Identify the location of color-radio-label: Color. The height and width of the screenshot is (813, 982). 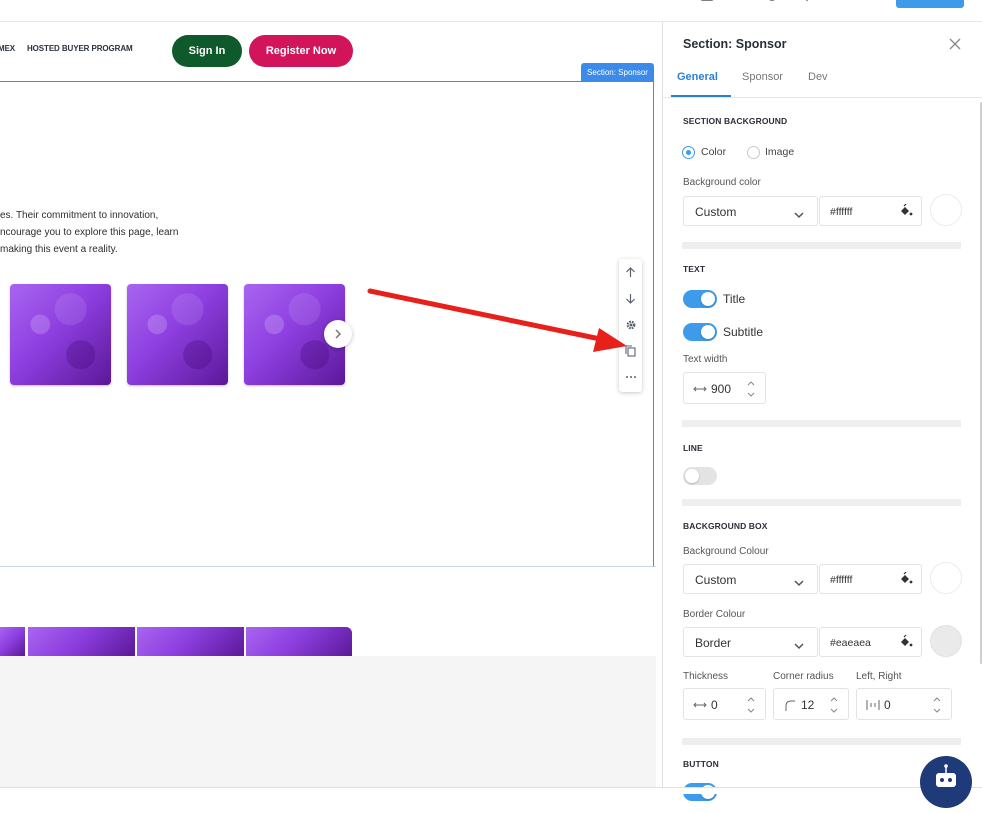
(714, 152).